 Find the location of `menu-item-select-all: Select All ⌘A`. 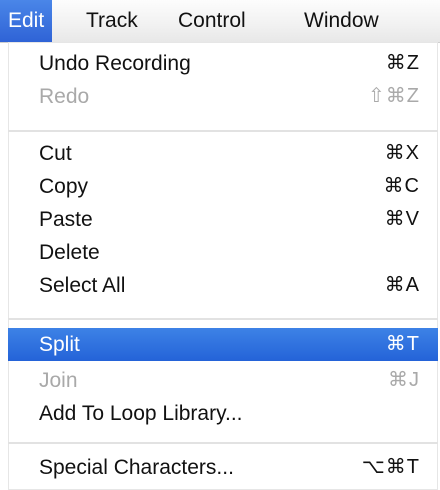

menu-item-select-all: Select All ⌘A is located at coordinates (223, 285).